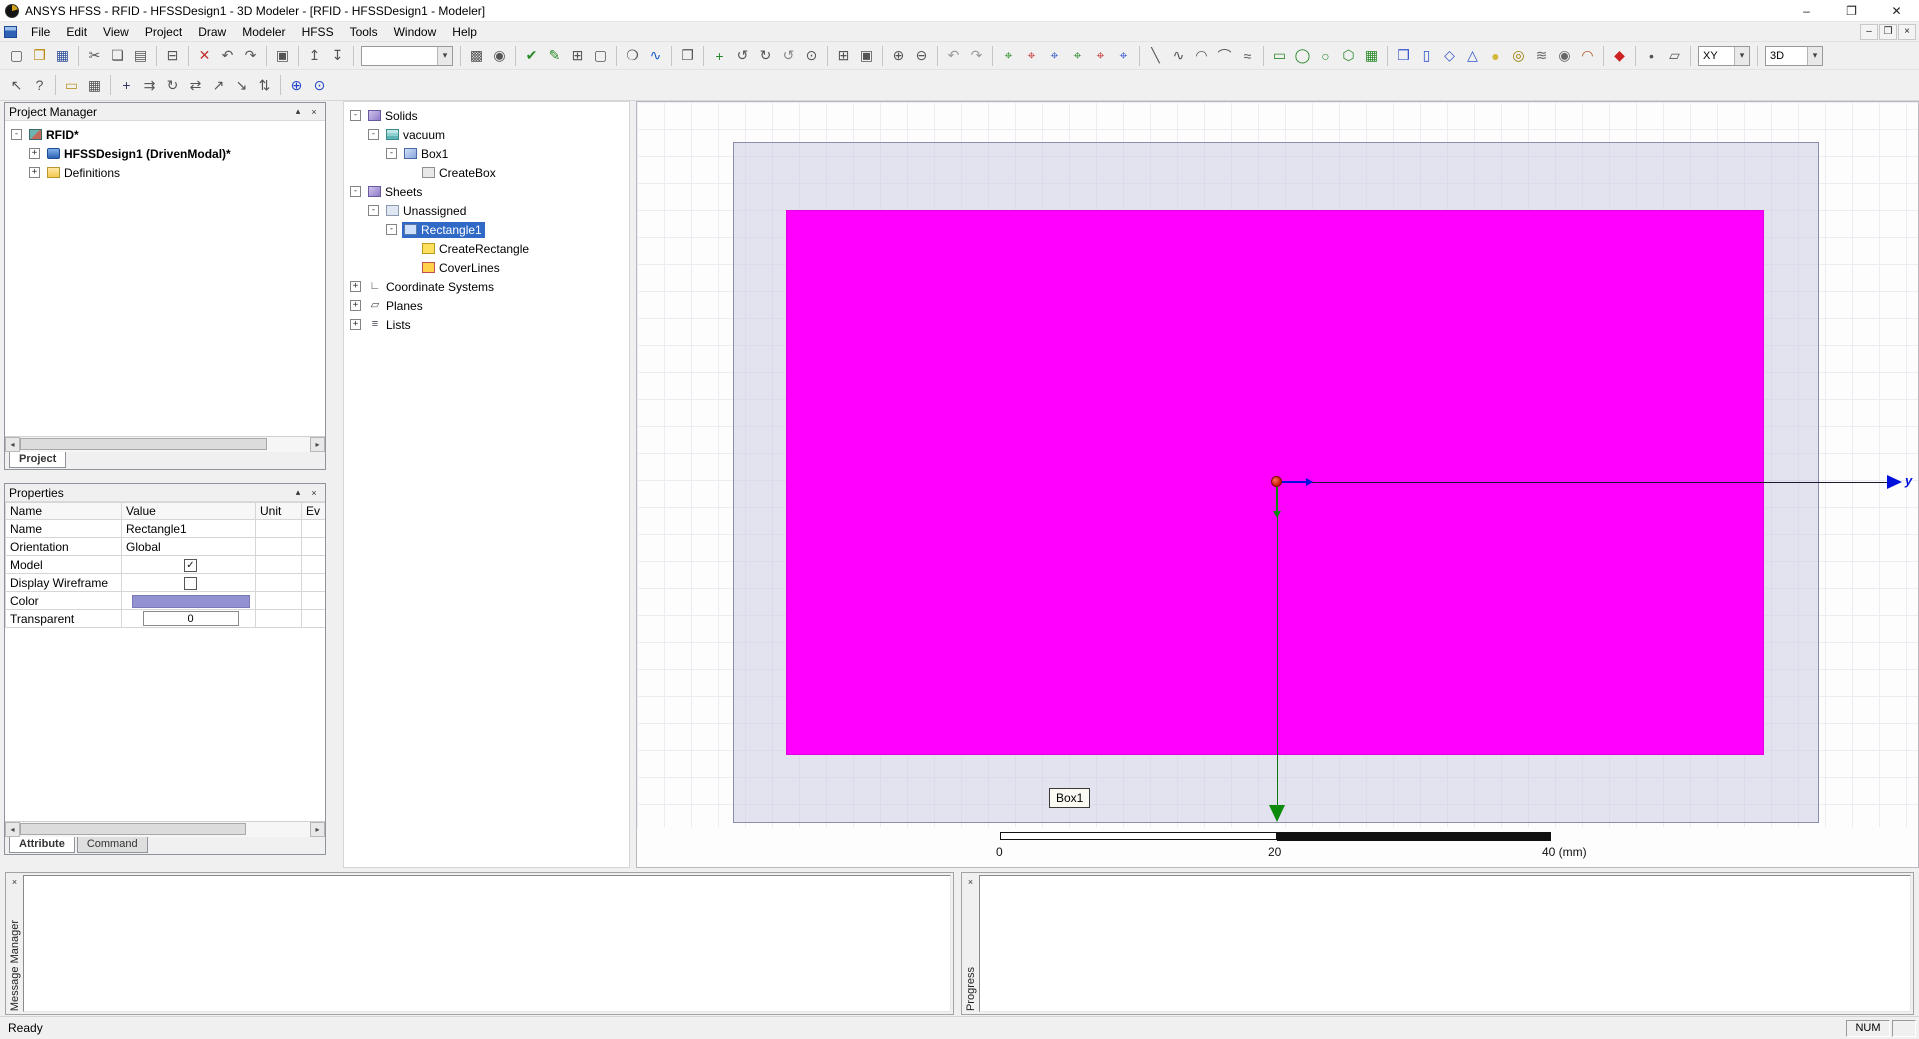 Image resolution: width=1919 pixels, height=1039 pixels. Describe the element at coordinates (149, 85) in the screenshot. I see `duplicate-along-line-icon: ⇉` at that location.